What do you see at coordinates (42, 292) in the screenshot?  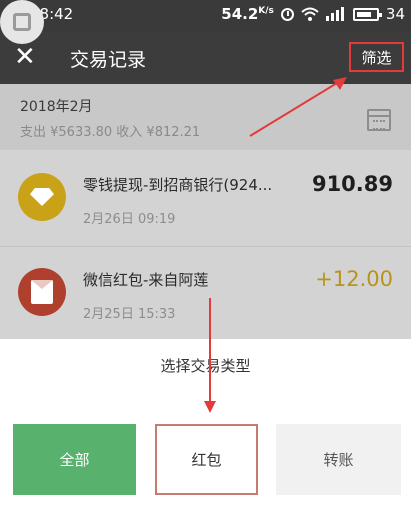 I see `red-envelope-icon` at bounding box center [42, 292].